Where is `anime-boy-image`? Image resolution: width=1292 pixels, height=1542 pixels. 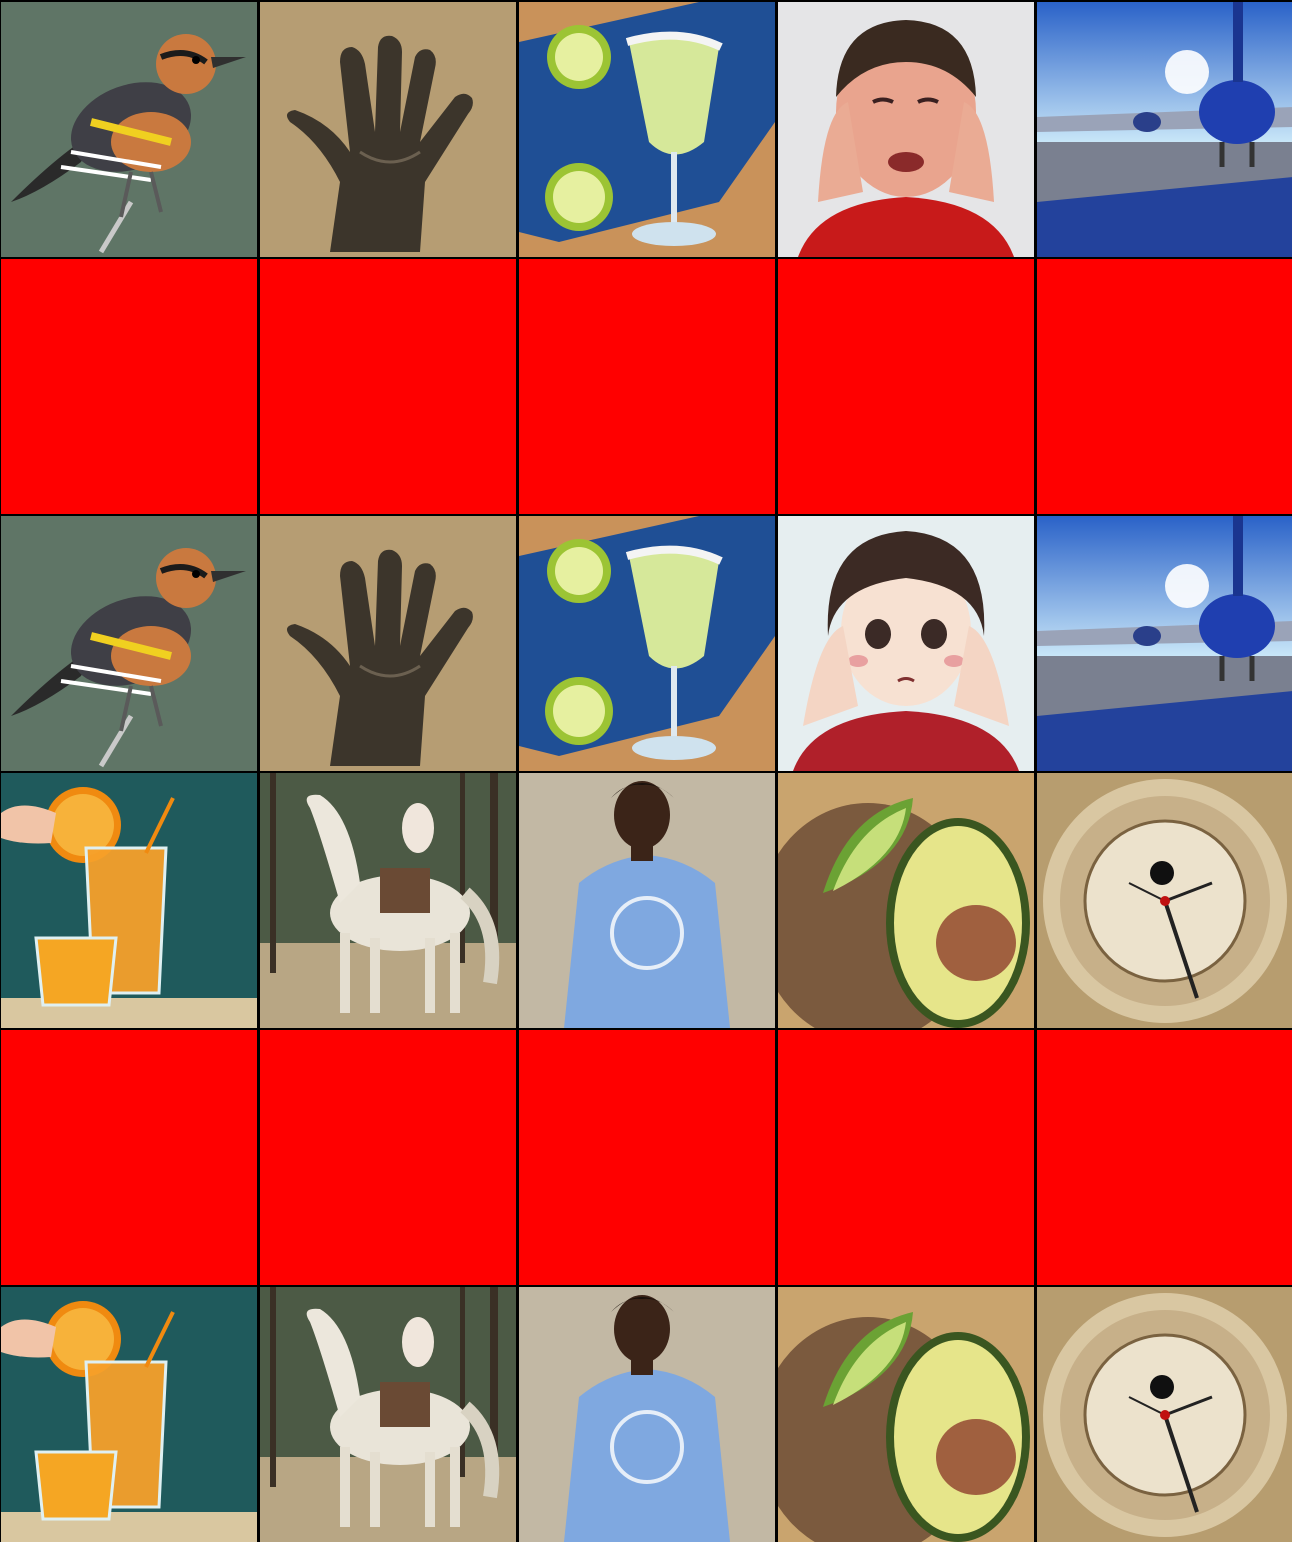
anime-boy-image is located at coordinates (906, 643).